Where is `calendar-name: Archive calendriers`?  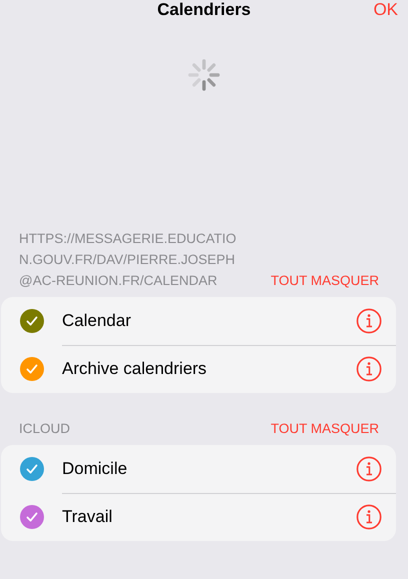
calendar-name: Archive calendriers is located at coordinates (135, 369).